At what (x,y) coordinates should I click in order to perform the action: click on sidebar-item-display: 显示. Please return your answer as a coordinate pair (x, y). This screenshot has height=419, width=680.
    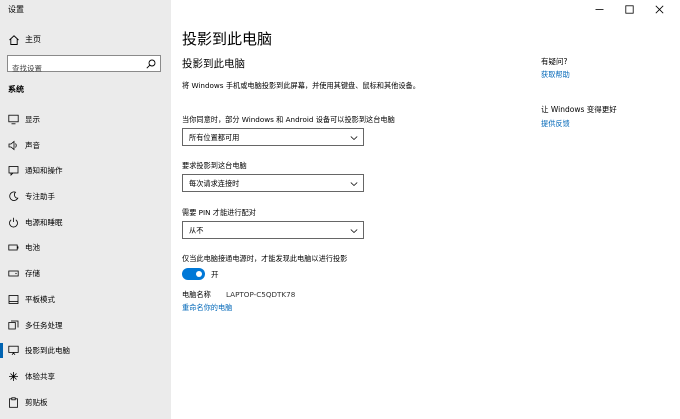
    Looking at the image, I should click on (85, 120).